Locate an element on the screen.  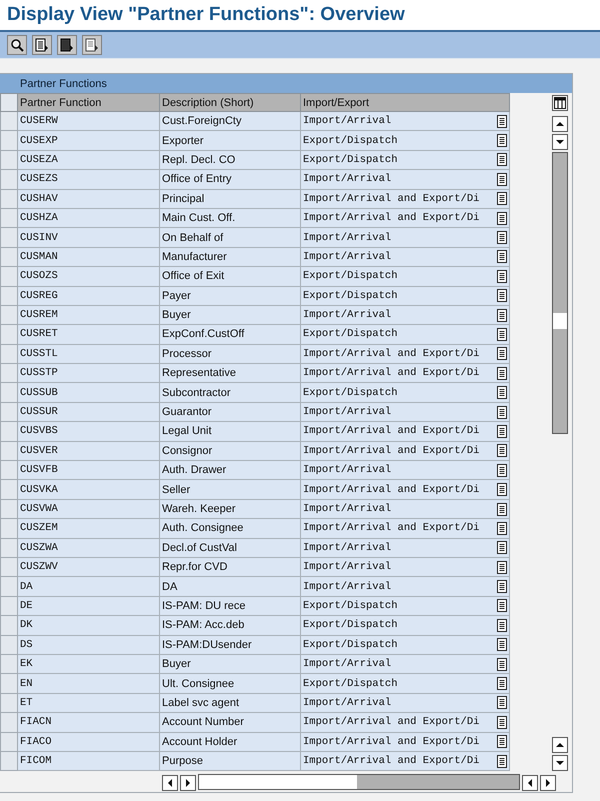
scroll-down-icon is located at coordinates (560, 142).